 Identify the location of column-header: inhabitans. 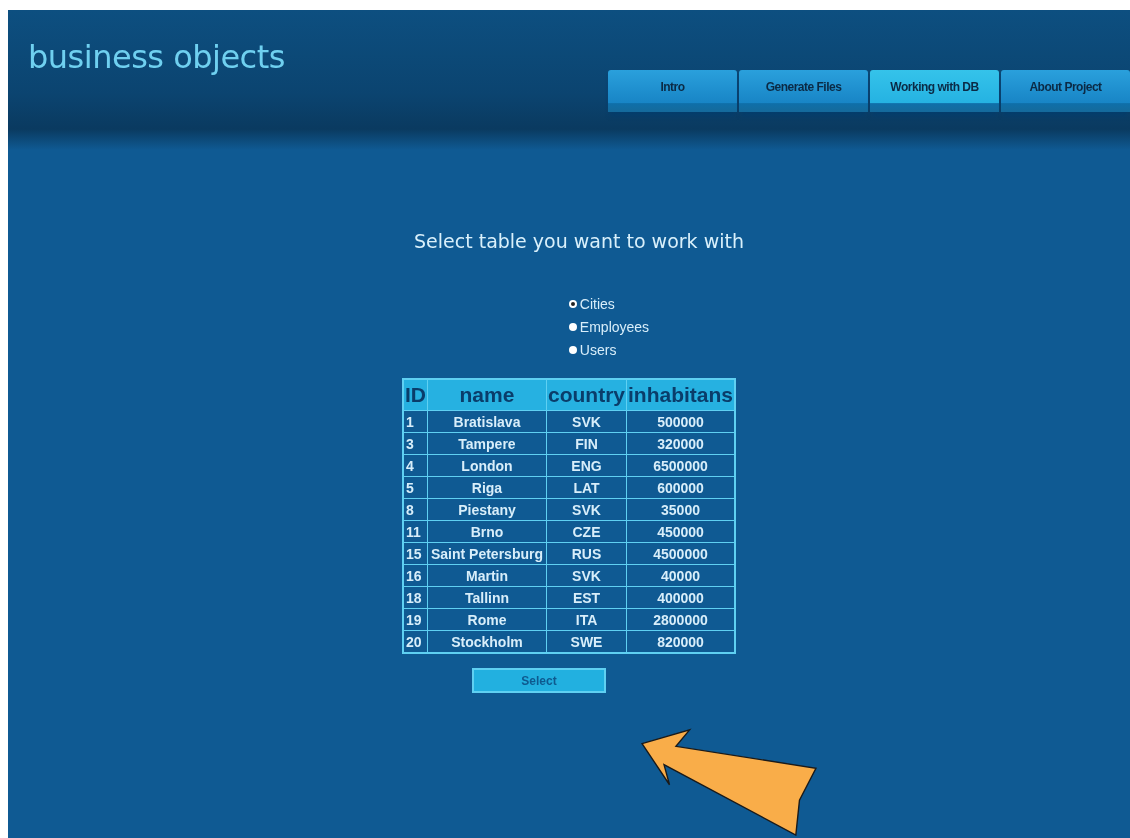
(681, 395).